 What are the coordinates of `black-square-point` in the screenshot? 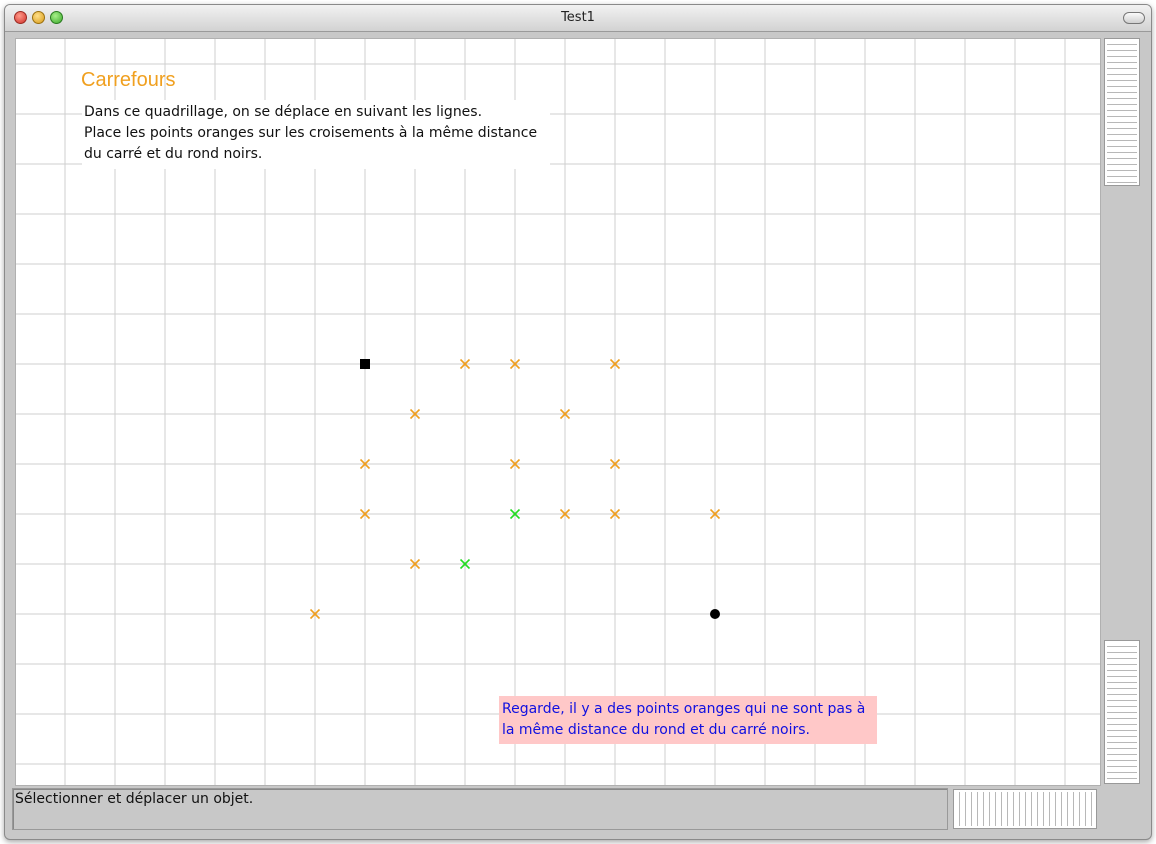 It's located at (365, 364).